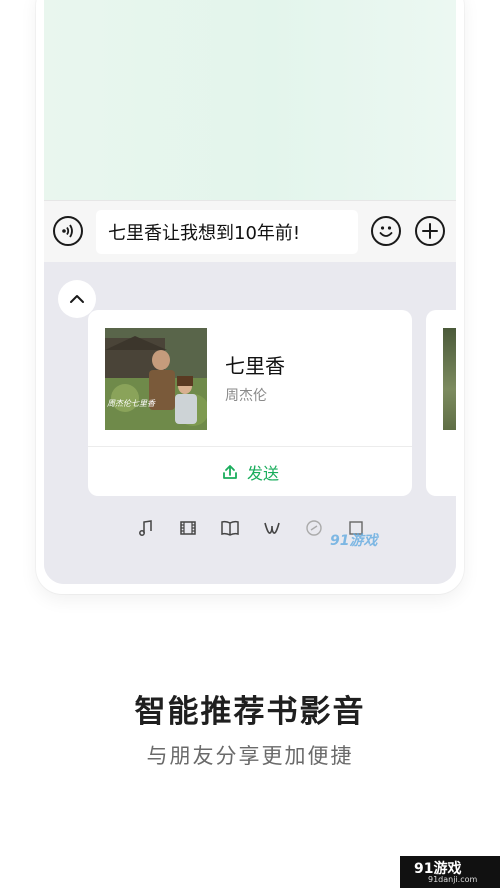 This screenshot has width=500, height=888. Describe the element at coordinates (131, 403) in the screenshot. I see `album-cover-text: 周杰伦七里香` at that location.